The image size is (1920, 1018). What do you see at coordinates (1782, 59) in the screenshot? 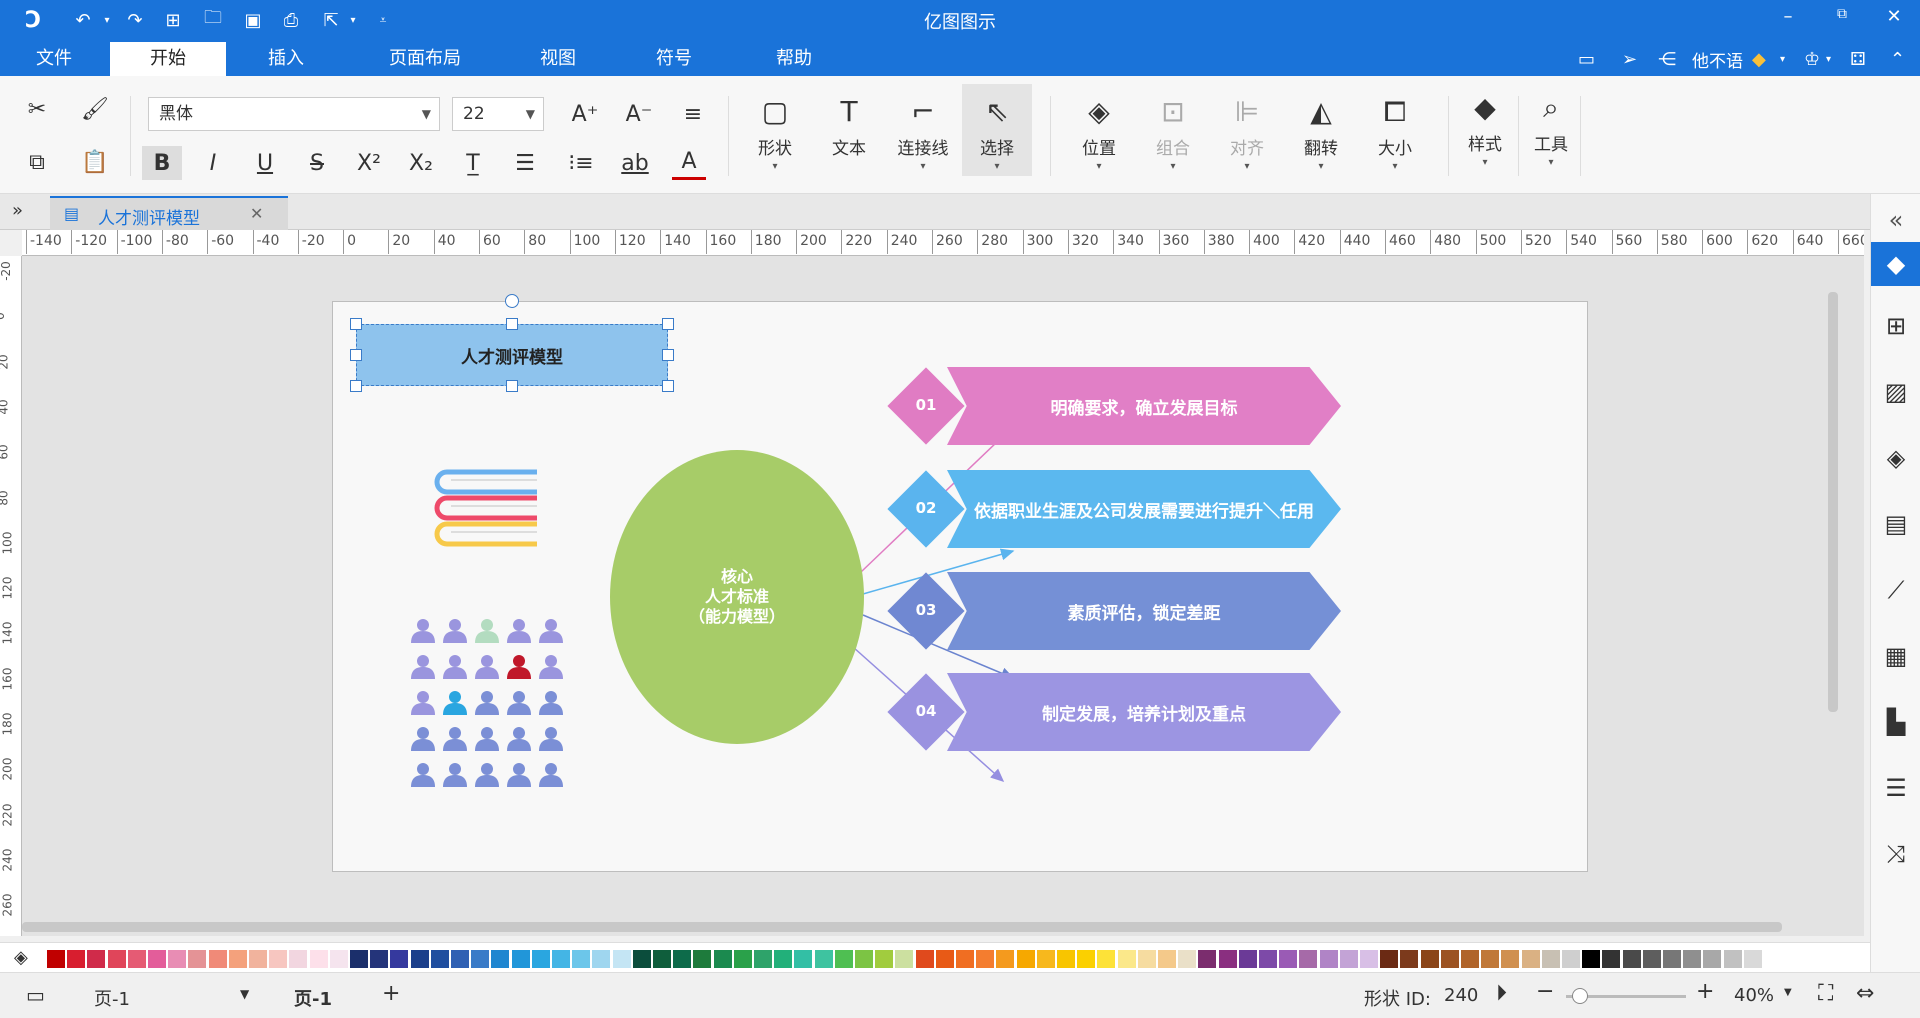
I see `user-dropdown-icon: ▾` at bounding box center [1782, 59].